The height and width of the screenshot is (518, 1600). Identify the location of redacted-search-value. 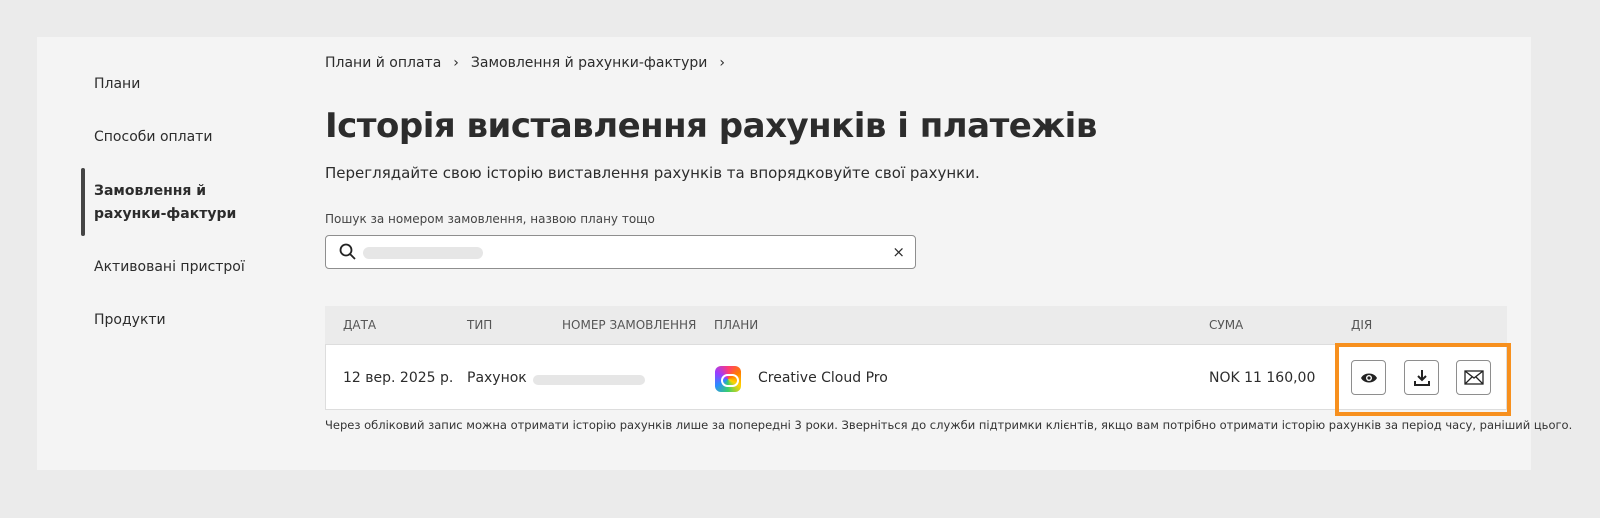
(423, 253).